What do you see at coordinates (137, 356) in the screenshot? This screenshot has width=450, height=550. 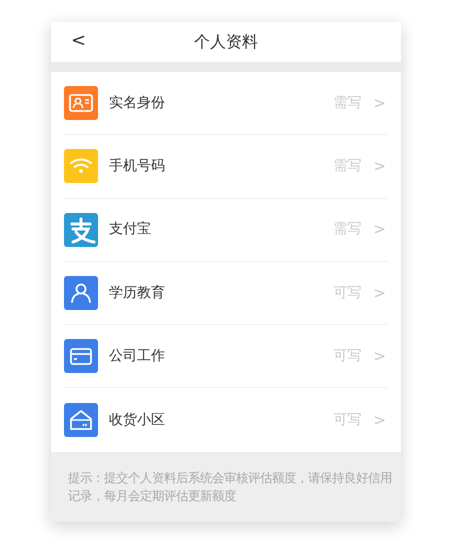 I see `row-label: 公司工作` at bounding box center [137, 356].